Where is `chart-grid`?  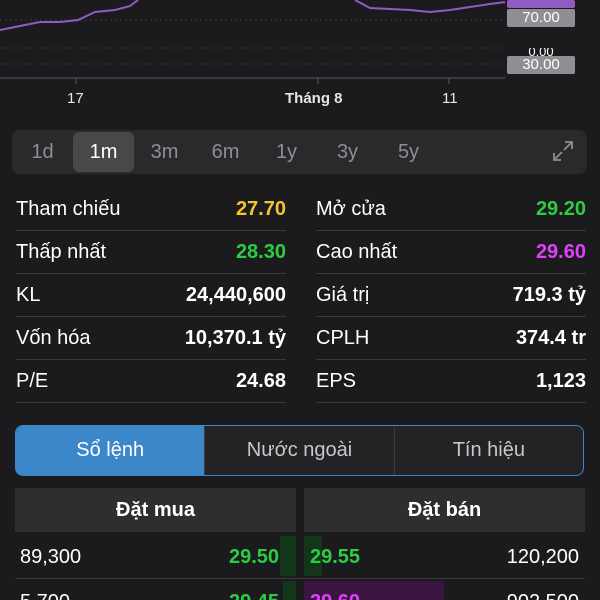
chart-grid is located at coordinates (252, 42).